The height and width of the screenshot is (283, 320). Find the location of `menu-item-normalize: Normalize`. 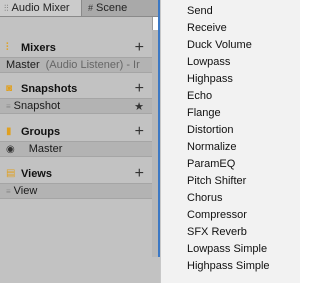

menu-item-normalize: Normalize is located at coordinates (231, 146).